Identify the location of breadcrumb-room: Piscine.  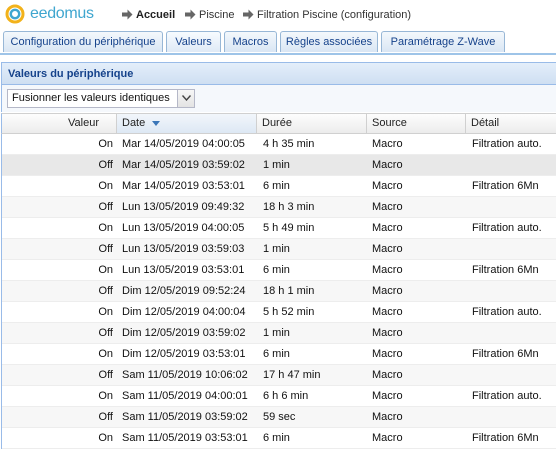
(216, 15).